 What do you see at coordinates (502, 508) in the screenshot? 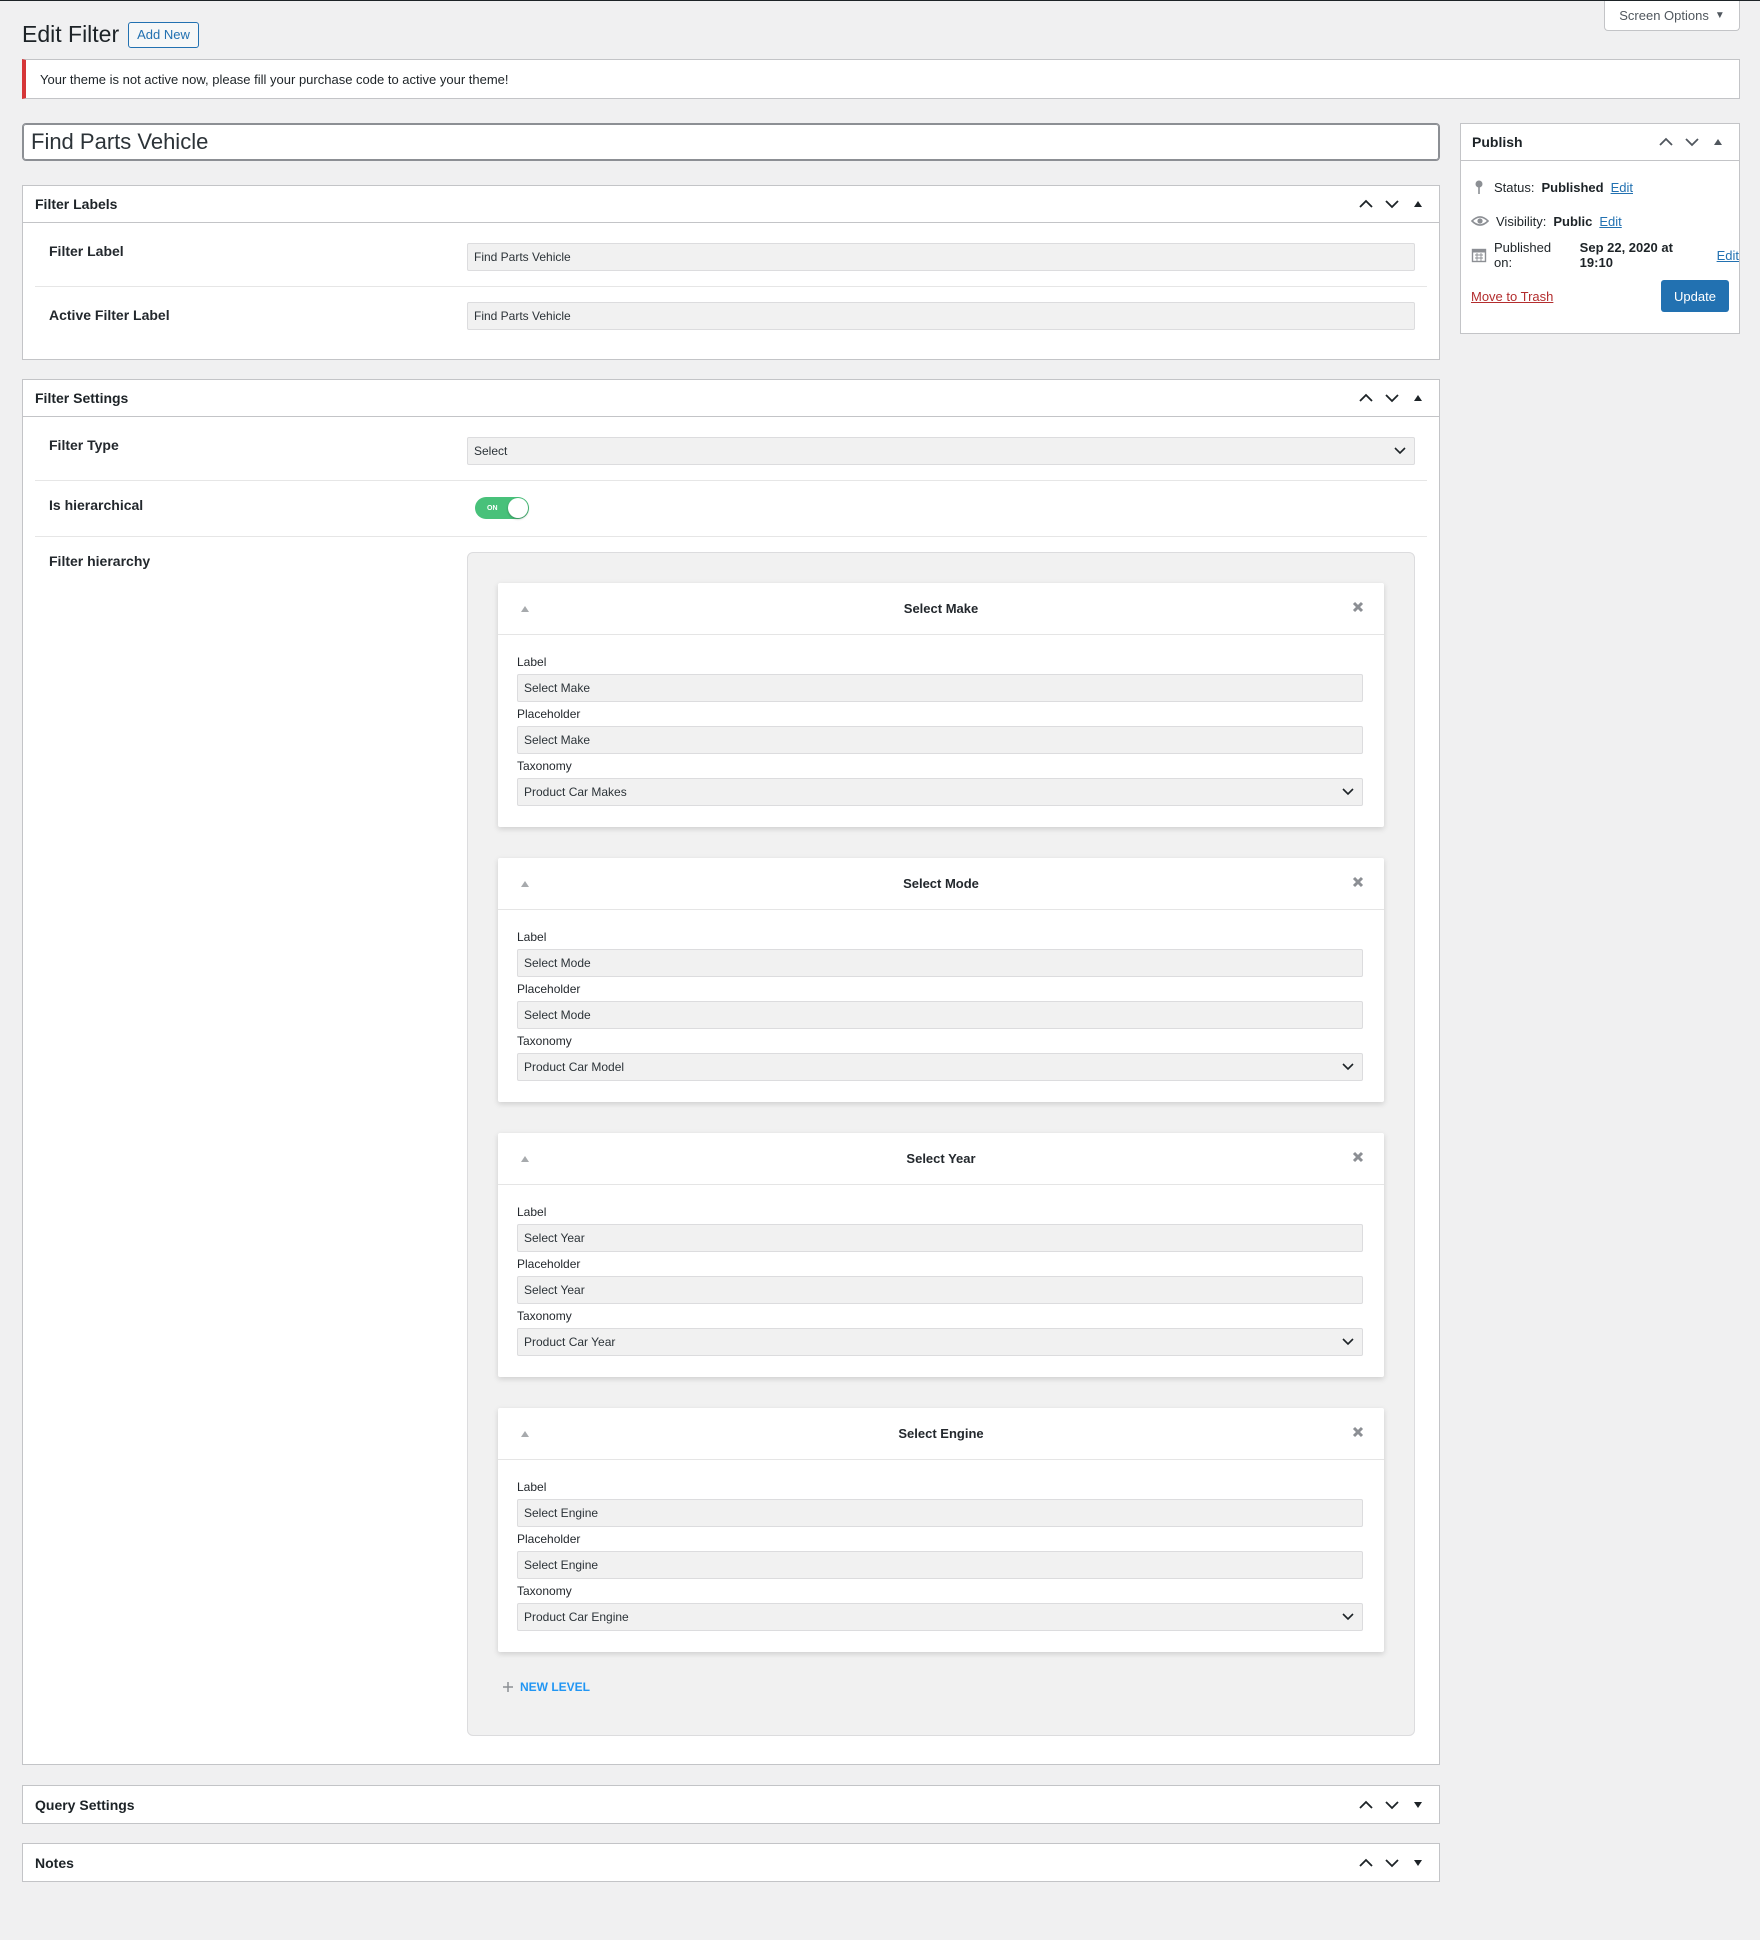
I see `is-hierarchical-toggle: ON` at bounding box center [502, 508].